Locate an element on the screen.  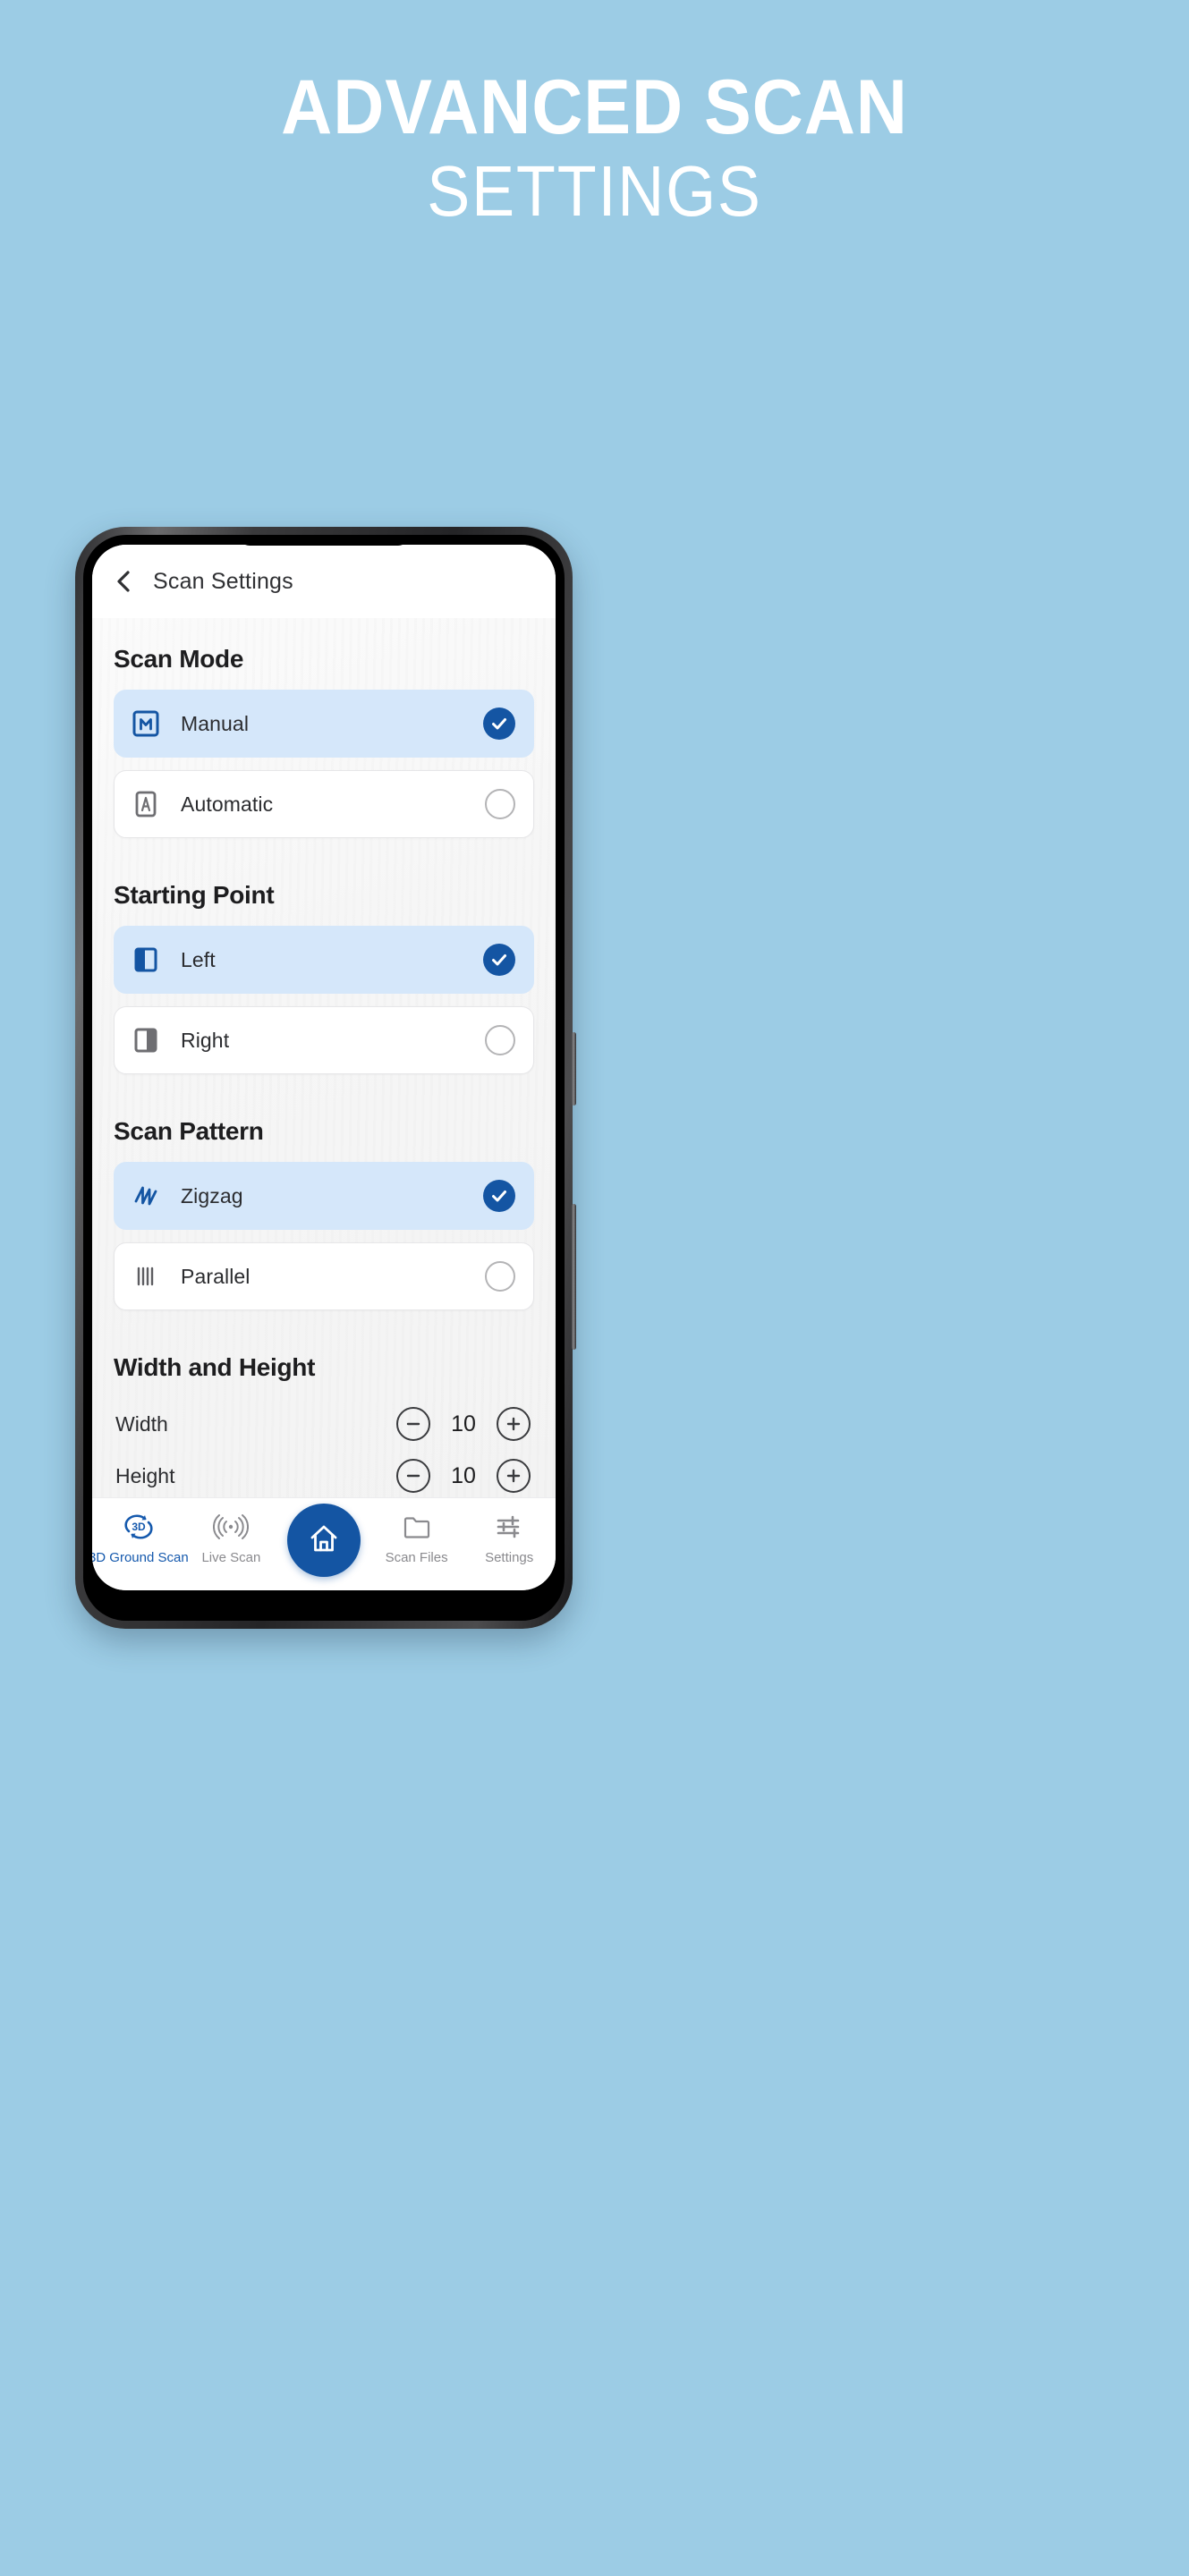
home-icon is located at coordinates (324, 1541).